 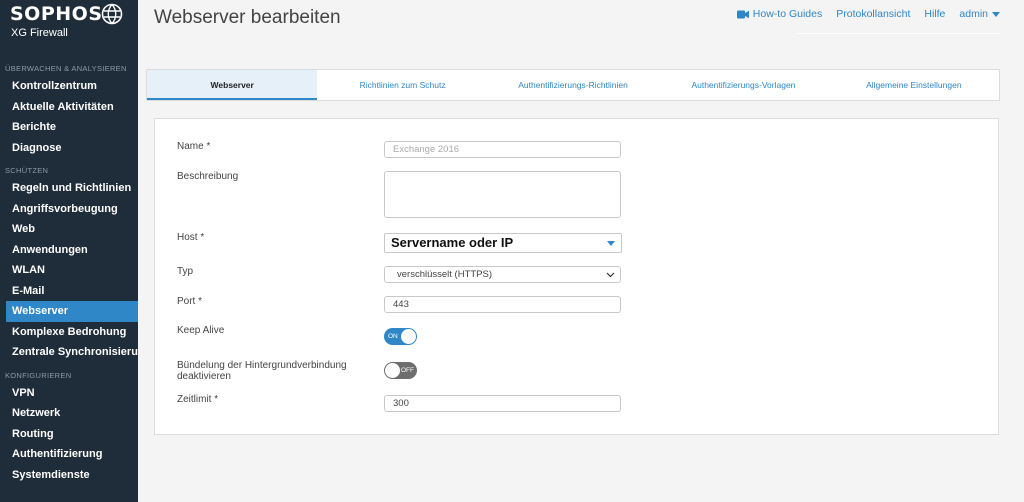 I want to click on globe-logo-icon, so click(x=112, y=14).